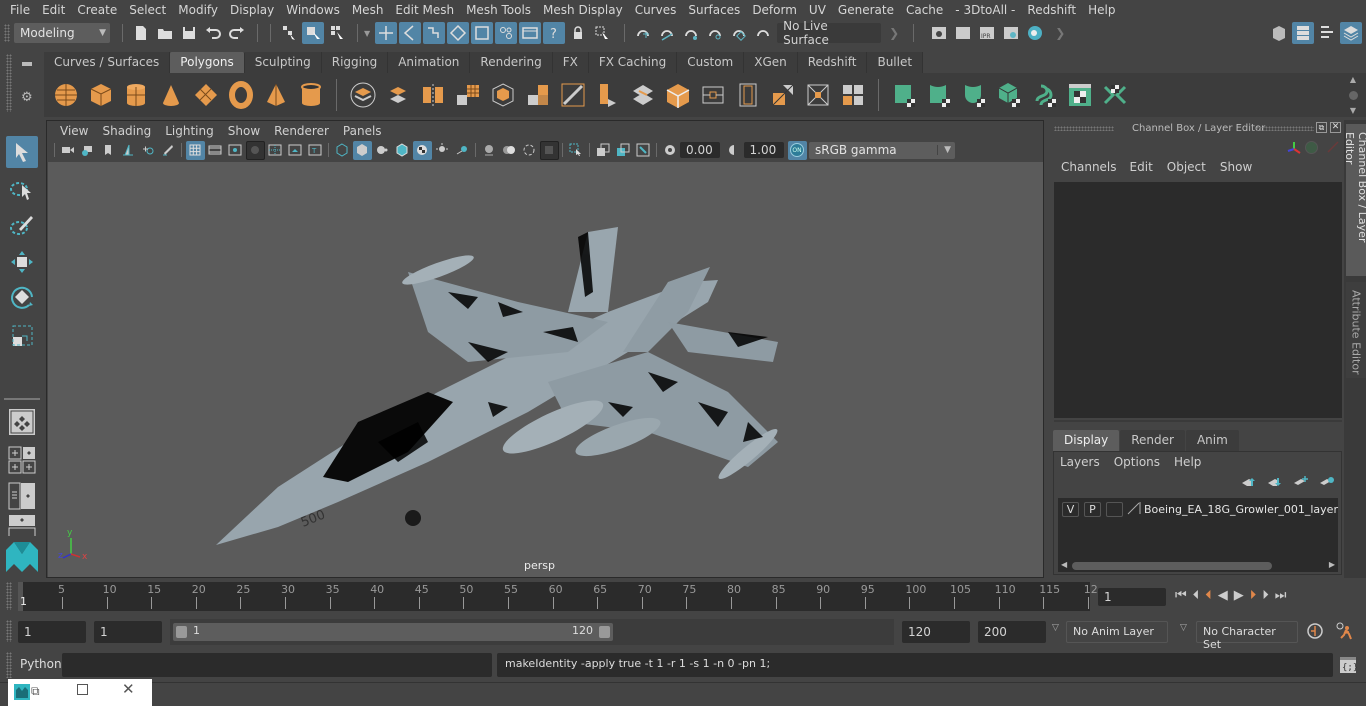 This screenshot has width=1366, height=706. I want to click on command-language-toggle: Python, so click(41, 664).